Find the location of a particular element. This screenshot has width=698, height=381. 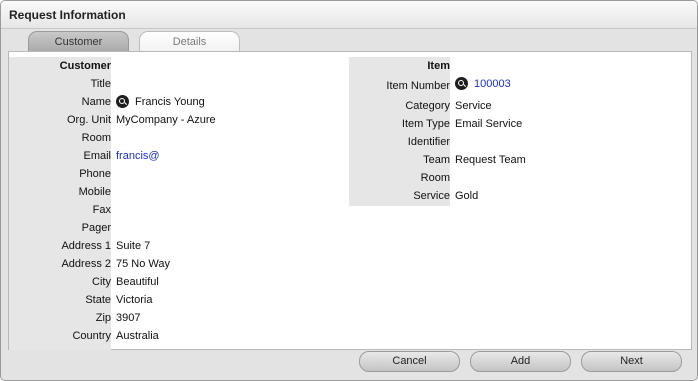

label-item-type: Item Type is located at coordinates (399, 124).